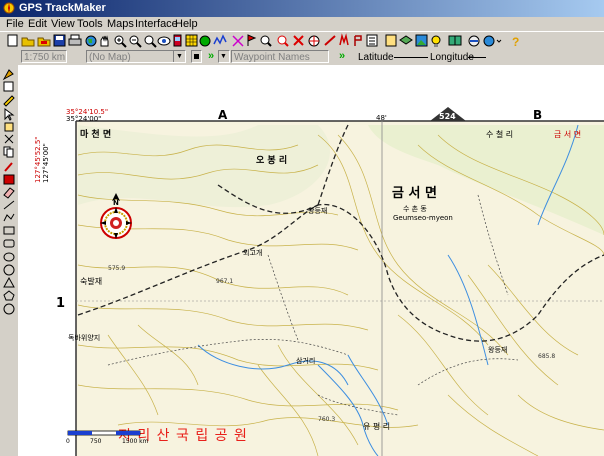 The width and height of the screenshot is (604, 456). Describe the element at coordinates (8, 86) in the screenshot. I see `rectangle-select-icon` at that location.